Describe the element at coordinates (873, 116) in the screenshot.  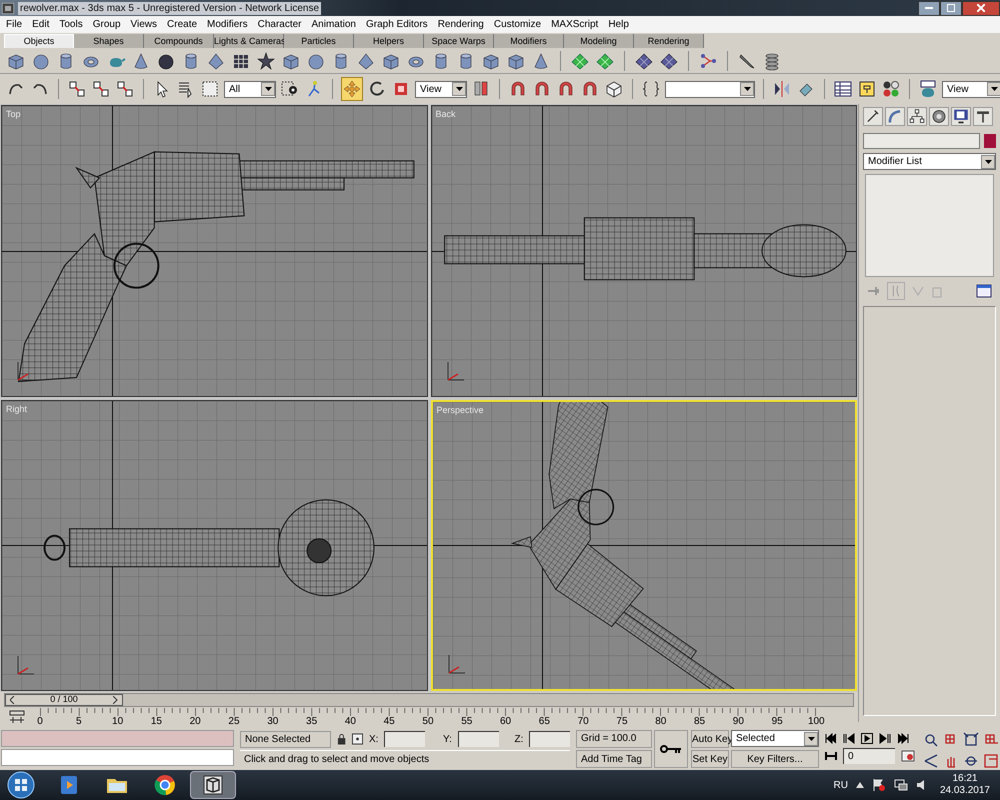
I see `create-wand-icon` at that location.